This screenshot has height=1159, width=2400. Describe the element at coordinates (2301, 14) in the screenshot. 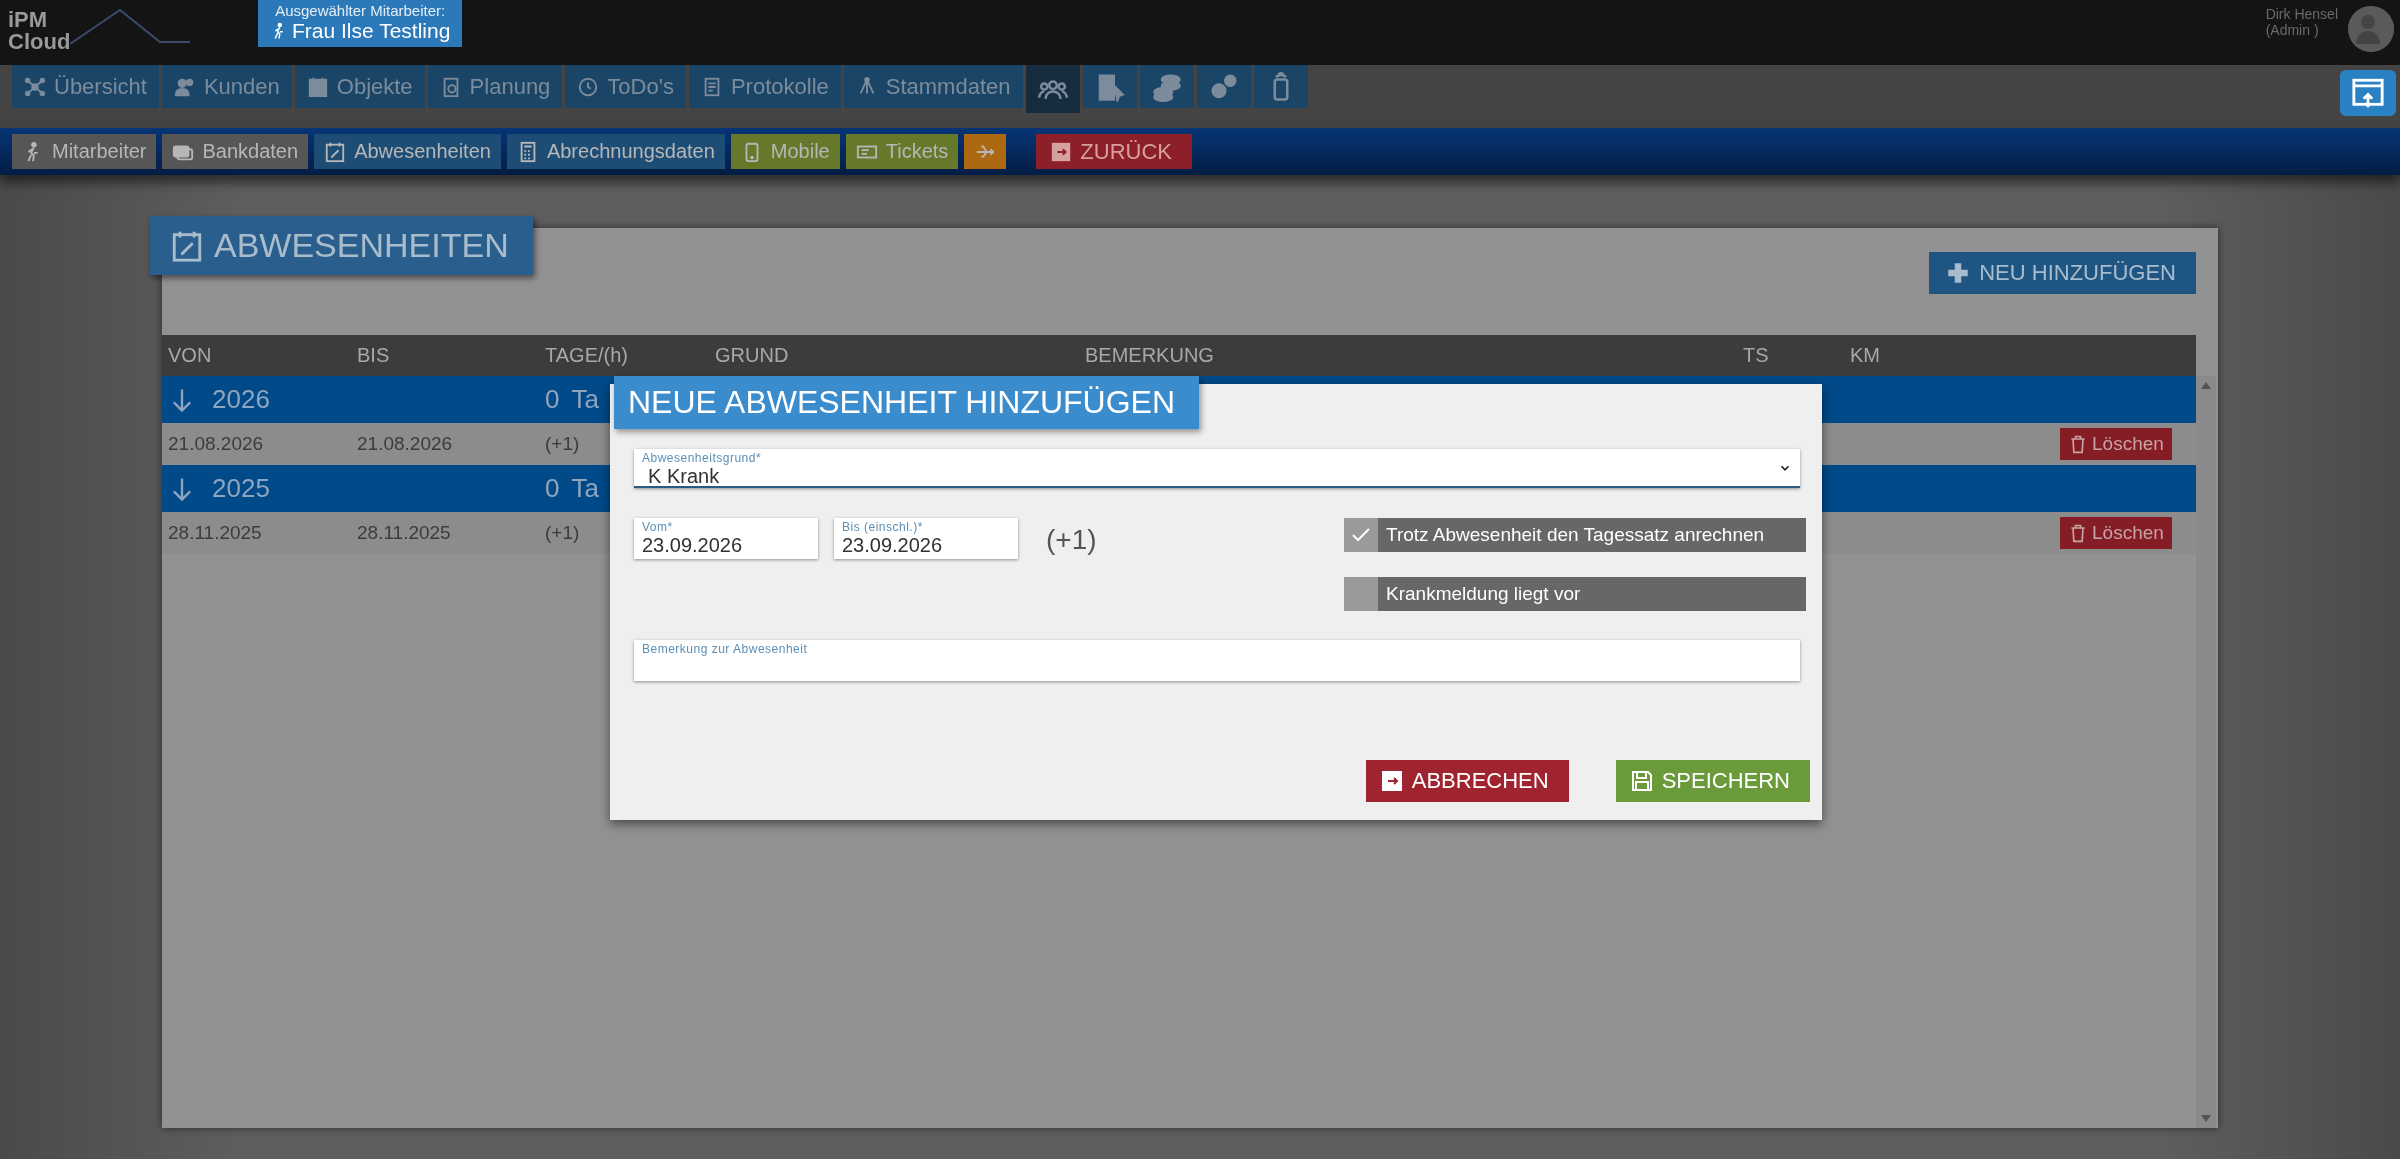

I see `user-name: Dirk Hensel` at that location.